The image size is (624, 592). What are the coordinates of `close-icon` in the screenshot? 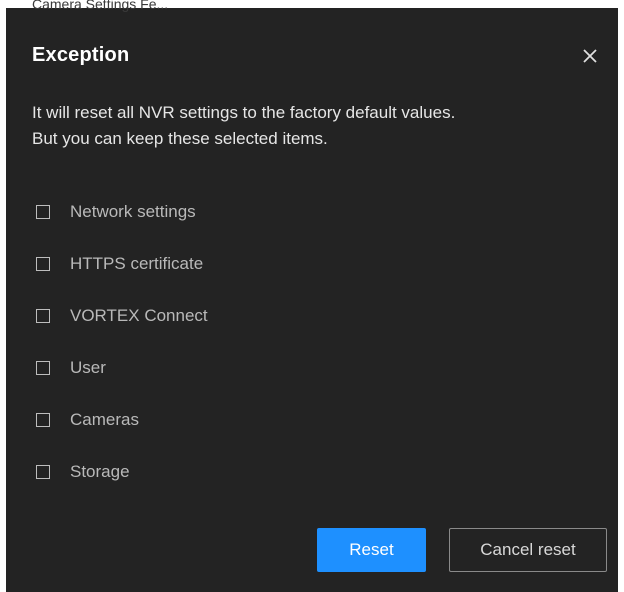 It's located at (590, 56).